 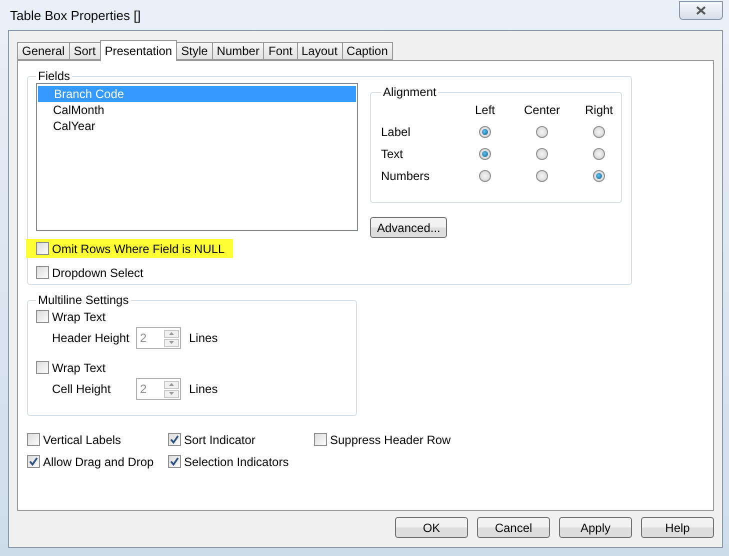 I want to click on dialog-button: Apply, so click(x=595, y=527).